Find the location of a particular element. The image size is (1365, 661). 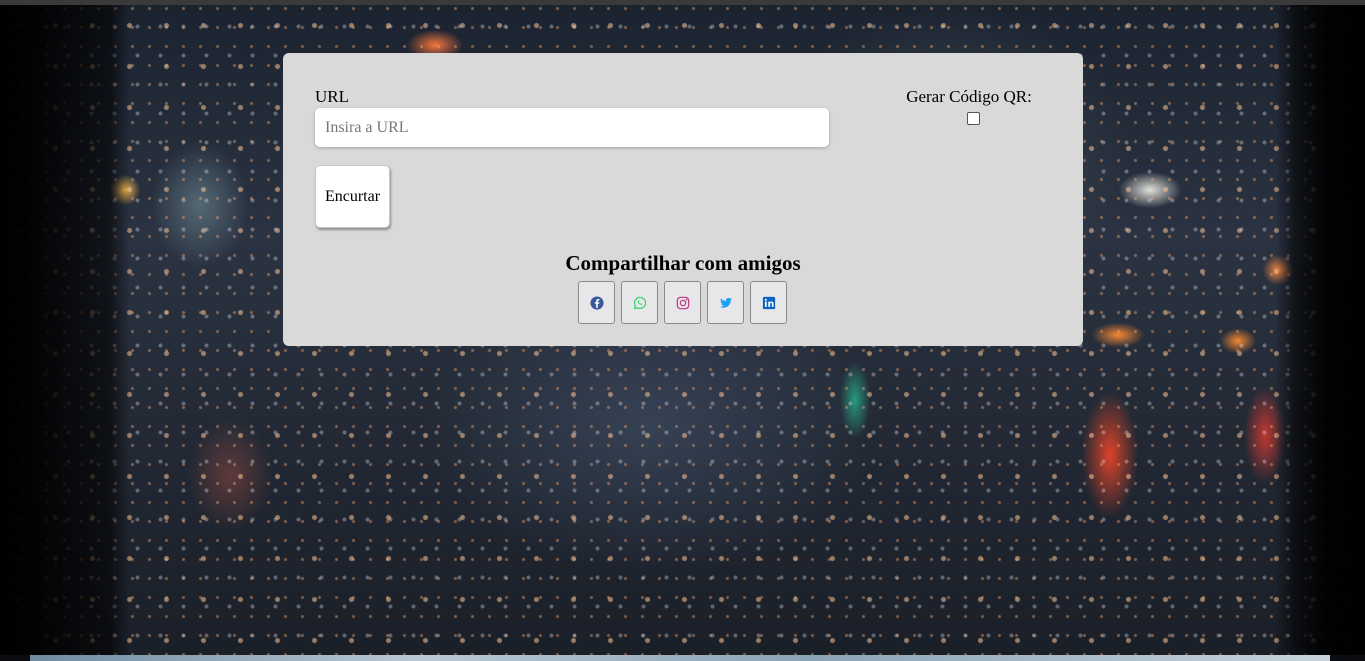

url-label: URL is located at coordinates (332, 96).